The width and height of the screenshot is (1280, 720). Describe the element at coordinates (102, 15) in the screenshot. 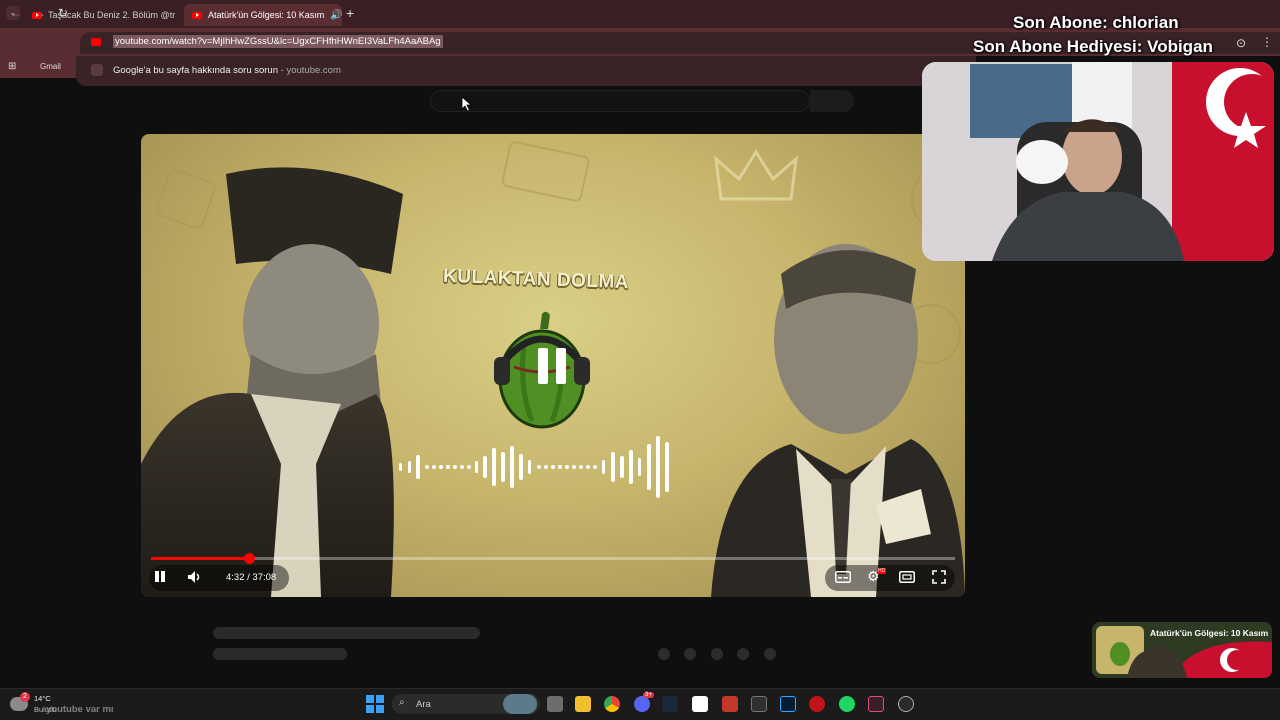

I see `browser-tab-1: Taşacak Bu Deniz 2. Bölüm @tr ✕` at that location.